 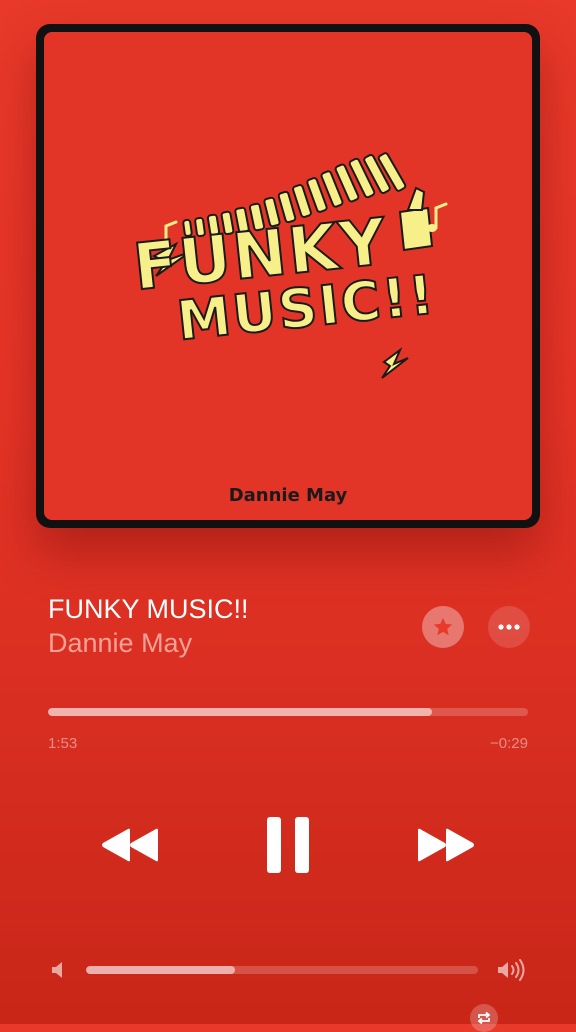 What do you see at coordinates (511, 970) in the screenshot?
I see `speaker-high-icon` at bounding box center [511, 970].